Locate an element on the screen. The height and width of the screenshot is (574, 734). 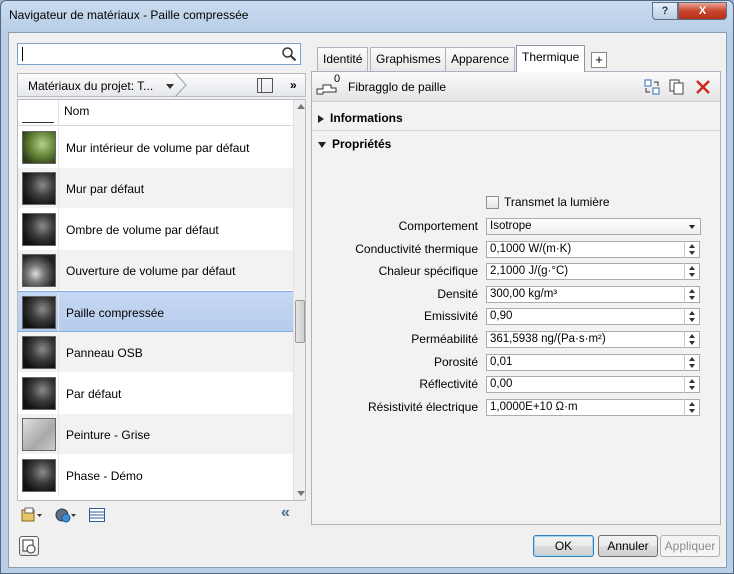
material-name: Mur par défaut is located at coordinates (105, 189).